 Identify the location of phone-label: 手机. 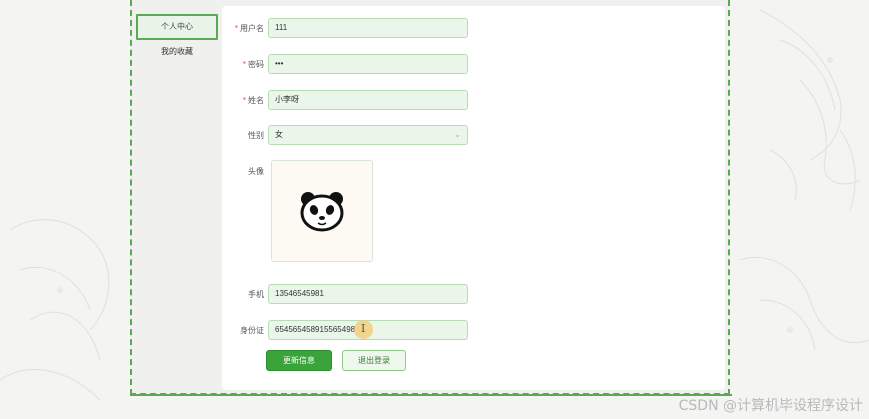
(256, 294).